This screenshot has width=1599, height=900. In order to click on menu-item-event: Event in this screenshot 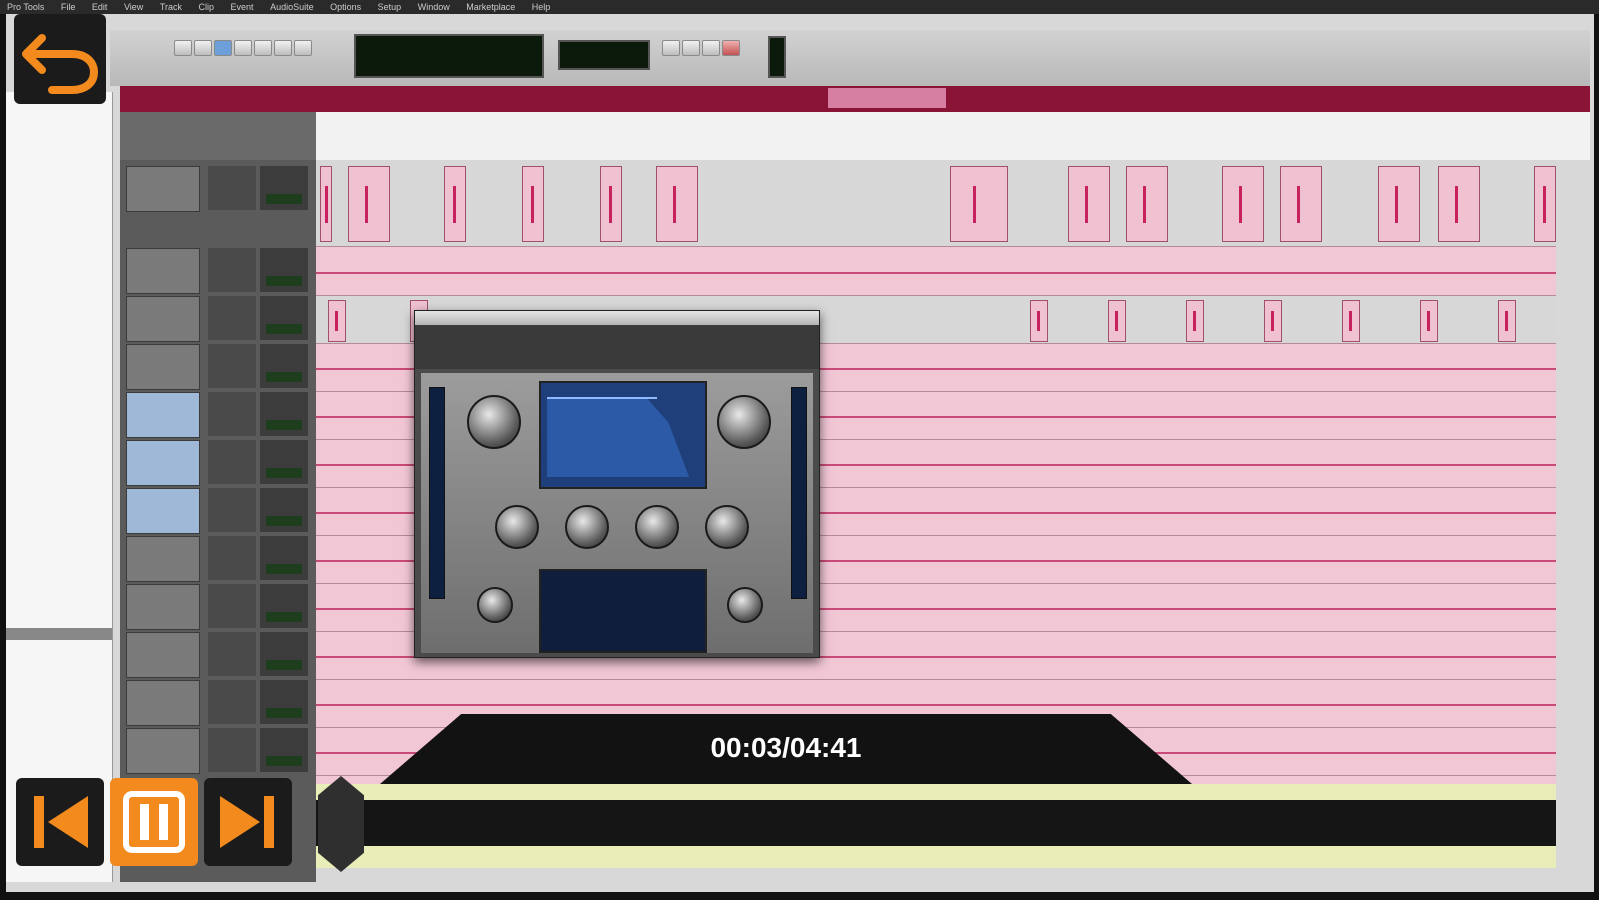, I will do `click(242, 7)`.